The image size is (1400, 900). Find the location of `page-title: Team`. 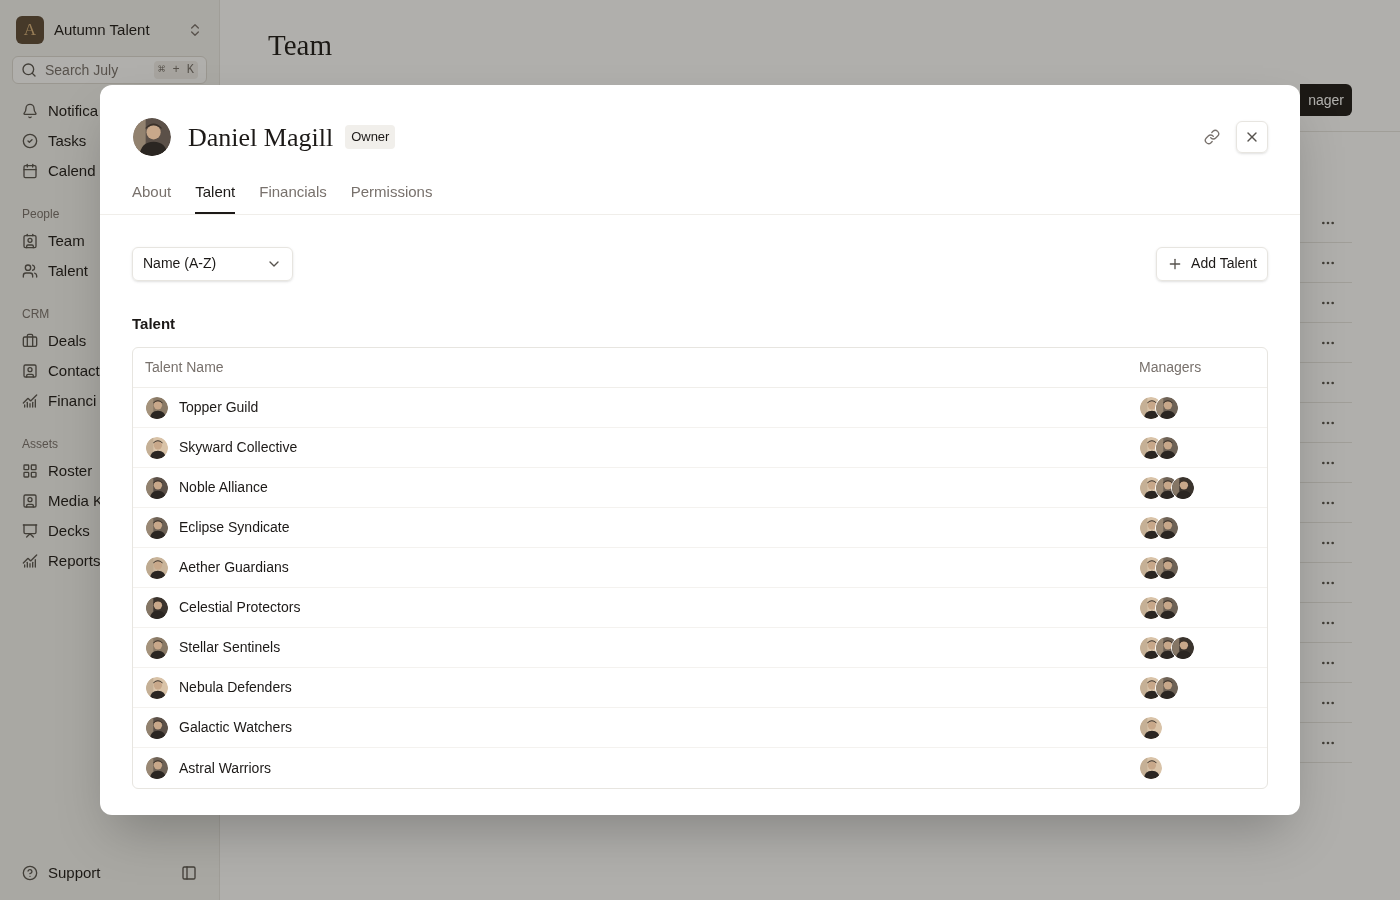

page-title: Team is located at coordinates (300, 45).